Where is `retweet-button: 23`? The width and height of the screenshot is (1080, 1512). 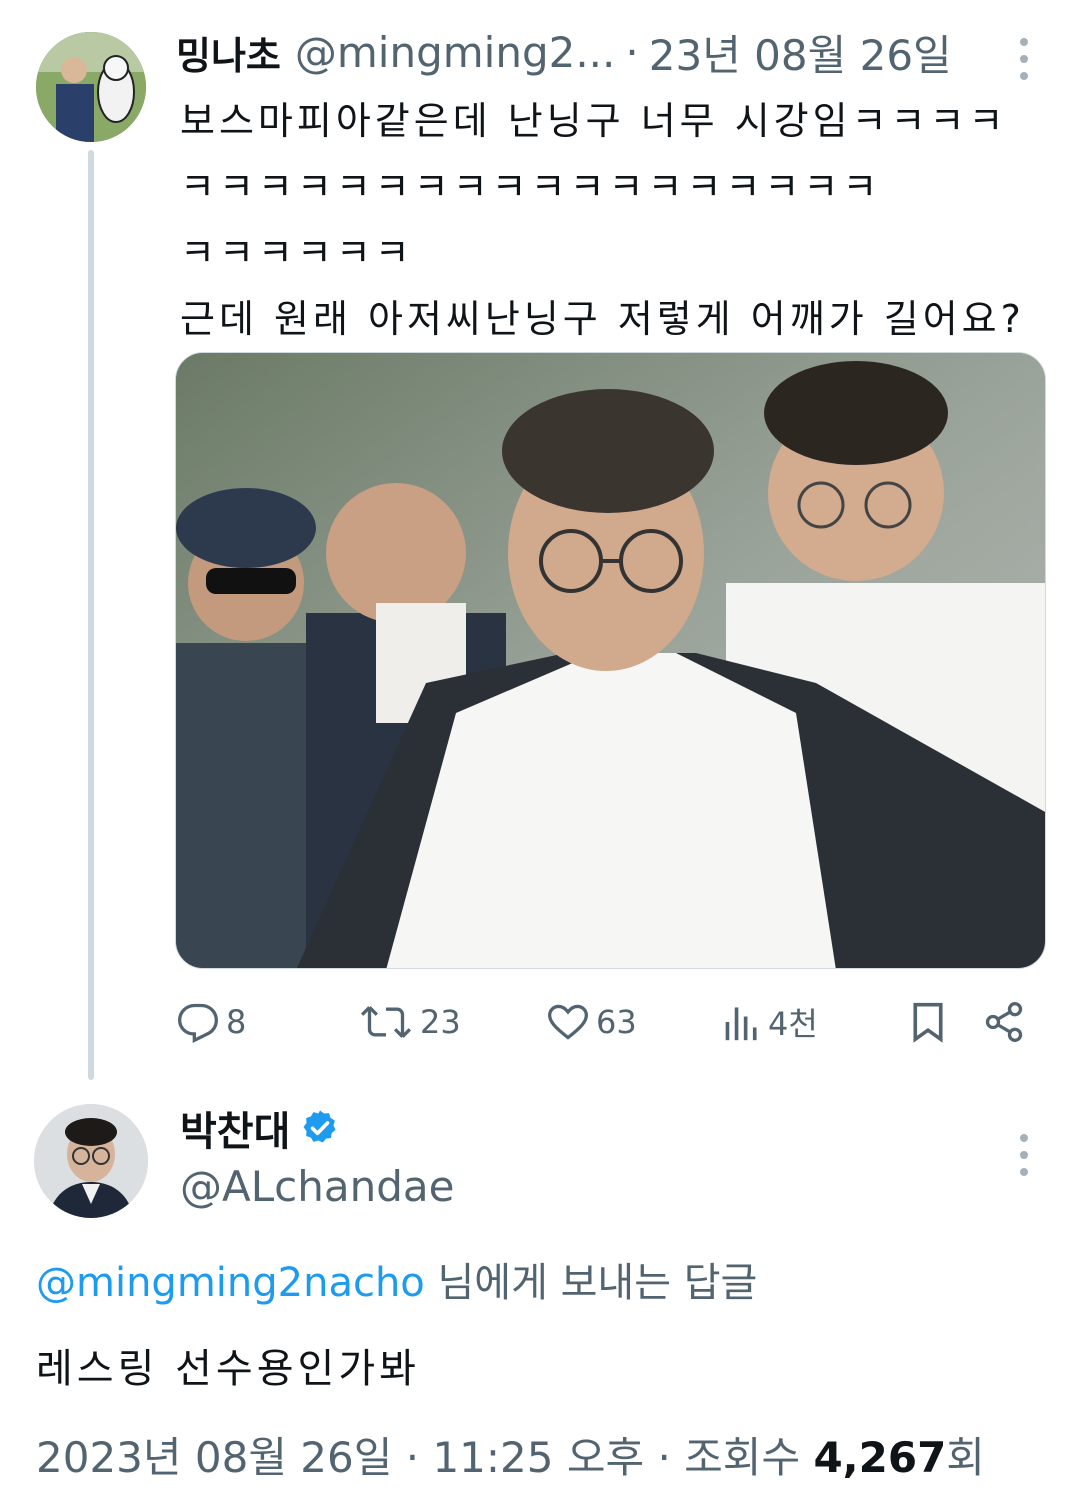 retweet-button: 23 is located at coordinates (409, 1022).